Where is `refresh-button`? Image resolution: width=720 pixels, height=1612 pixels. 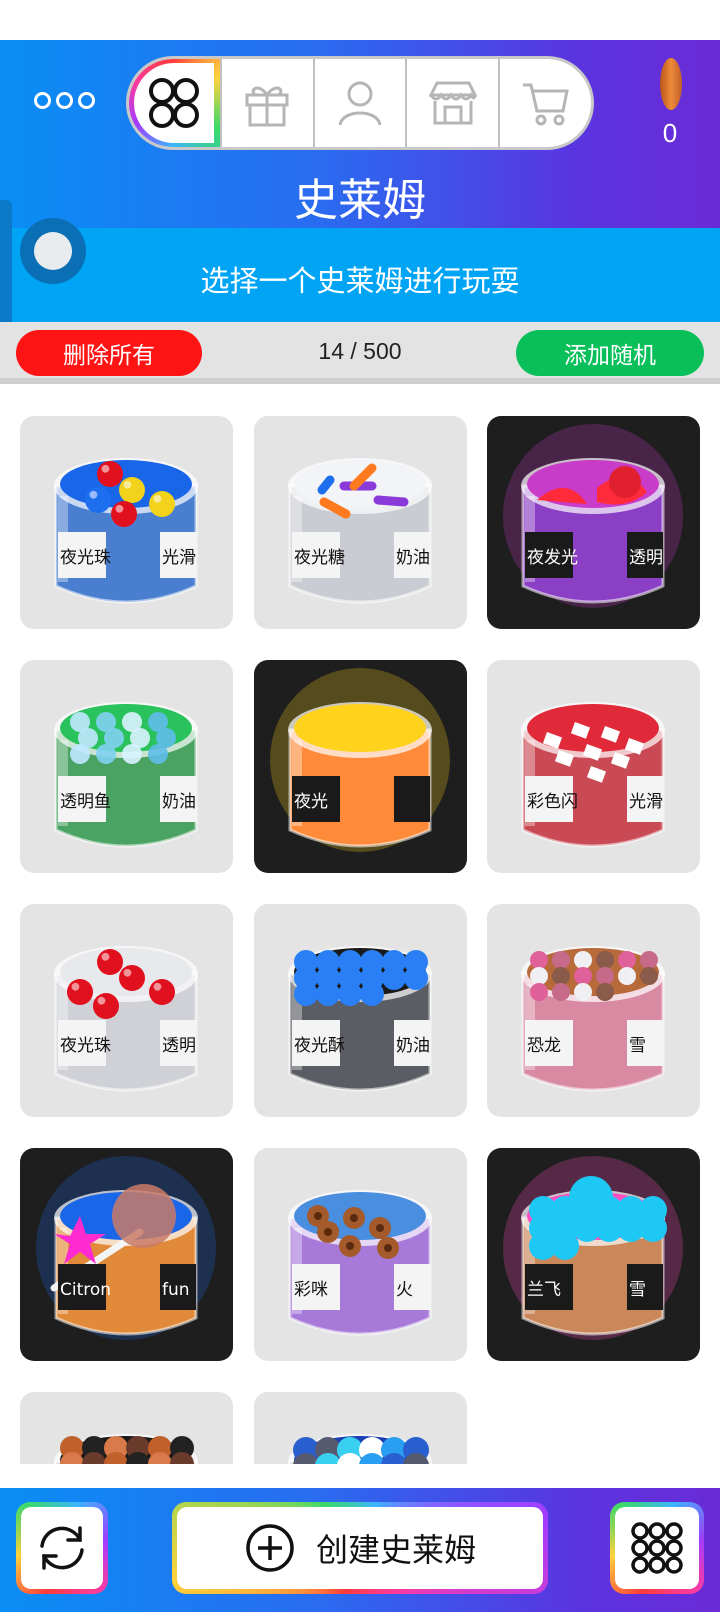
refresh-button is located at coordinates (62, 1548).